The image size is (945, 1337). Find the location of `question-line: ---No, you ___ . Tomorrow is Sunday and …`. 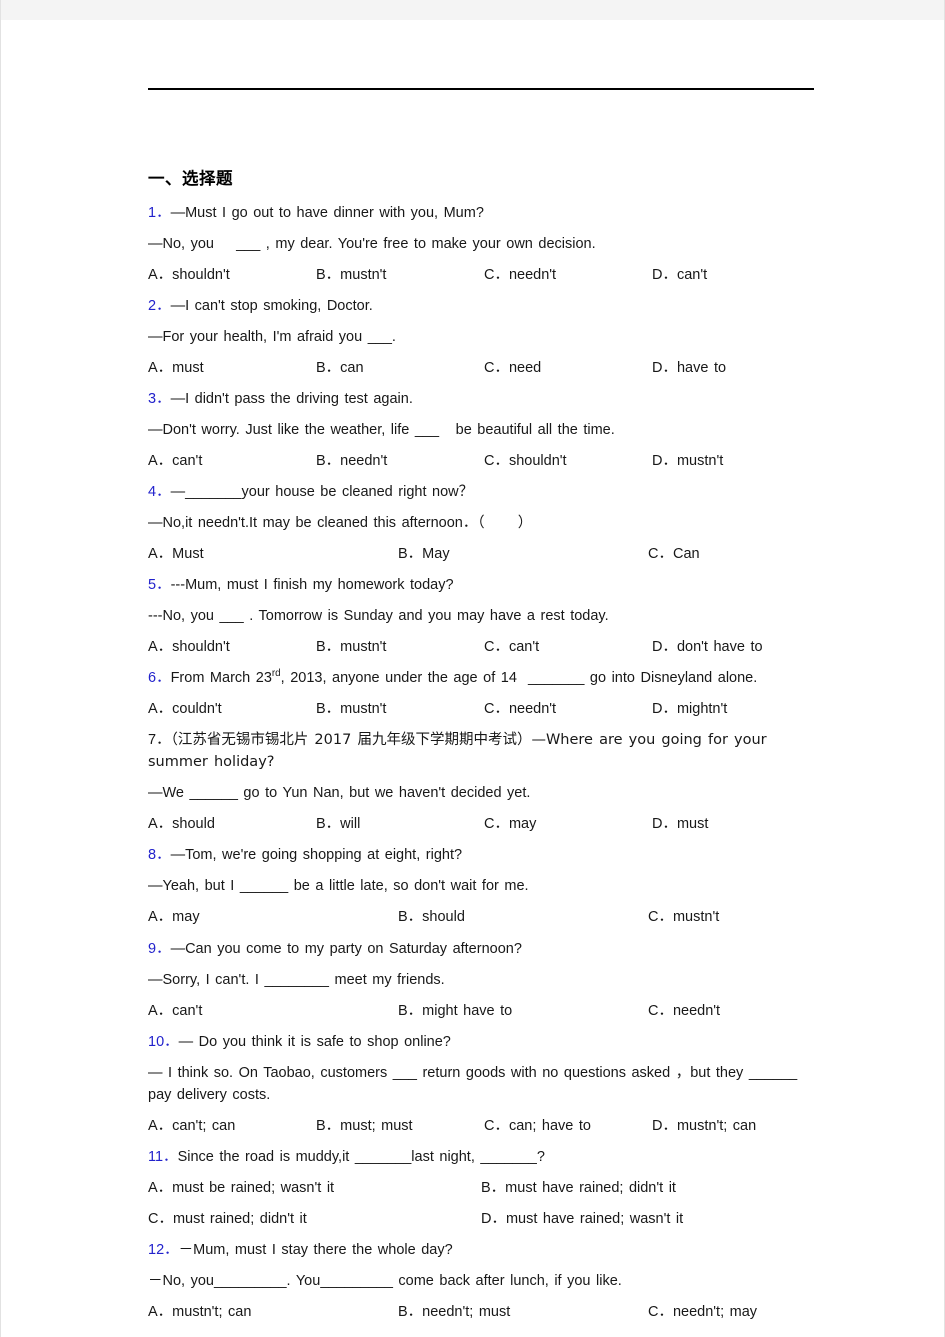

question-line: ---No, you ___ . Tomorrow is Sunday and … is located at coordinates (481, 616).